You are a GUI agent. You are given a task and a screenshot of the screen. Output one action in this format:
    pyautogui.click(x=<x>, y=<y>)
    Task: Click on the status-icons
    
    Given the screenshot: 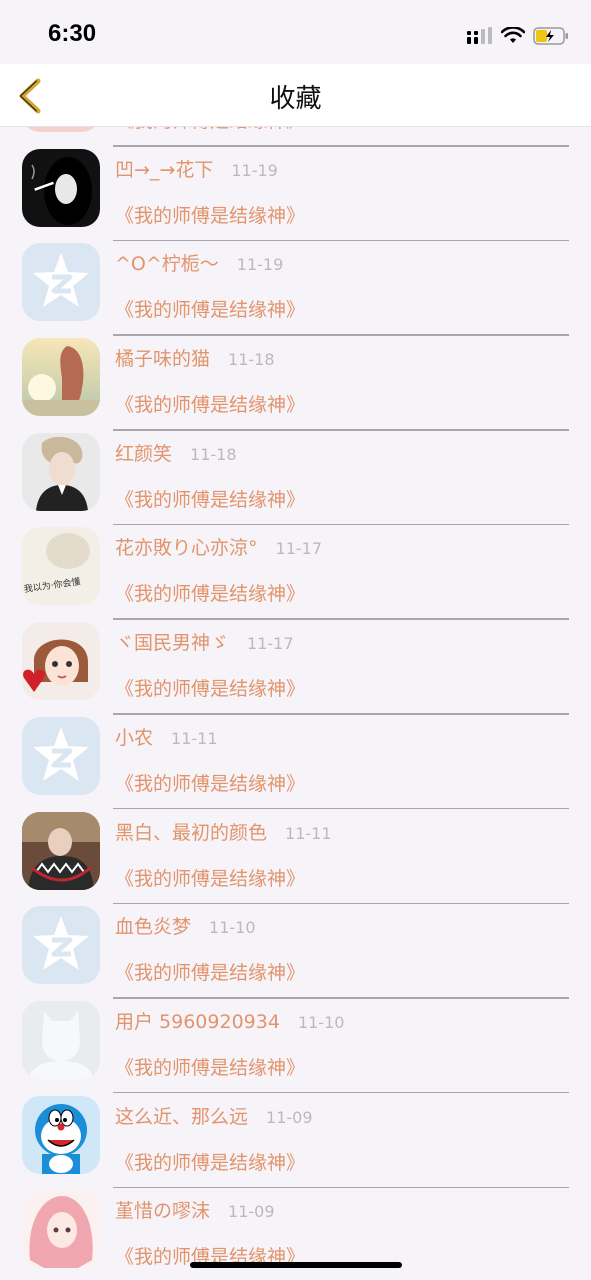 What is the action you would take?
    pyautogui.click(x=518, y=36)
    